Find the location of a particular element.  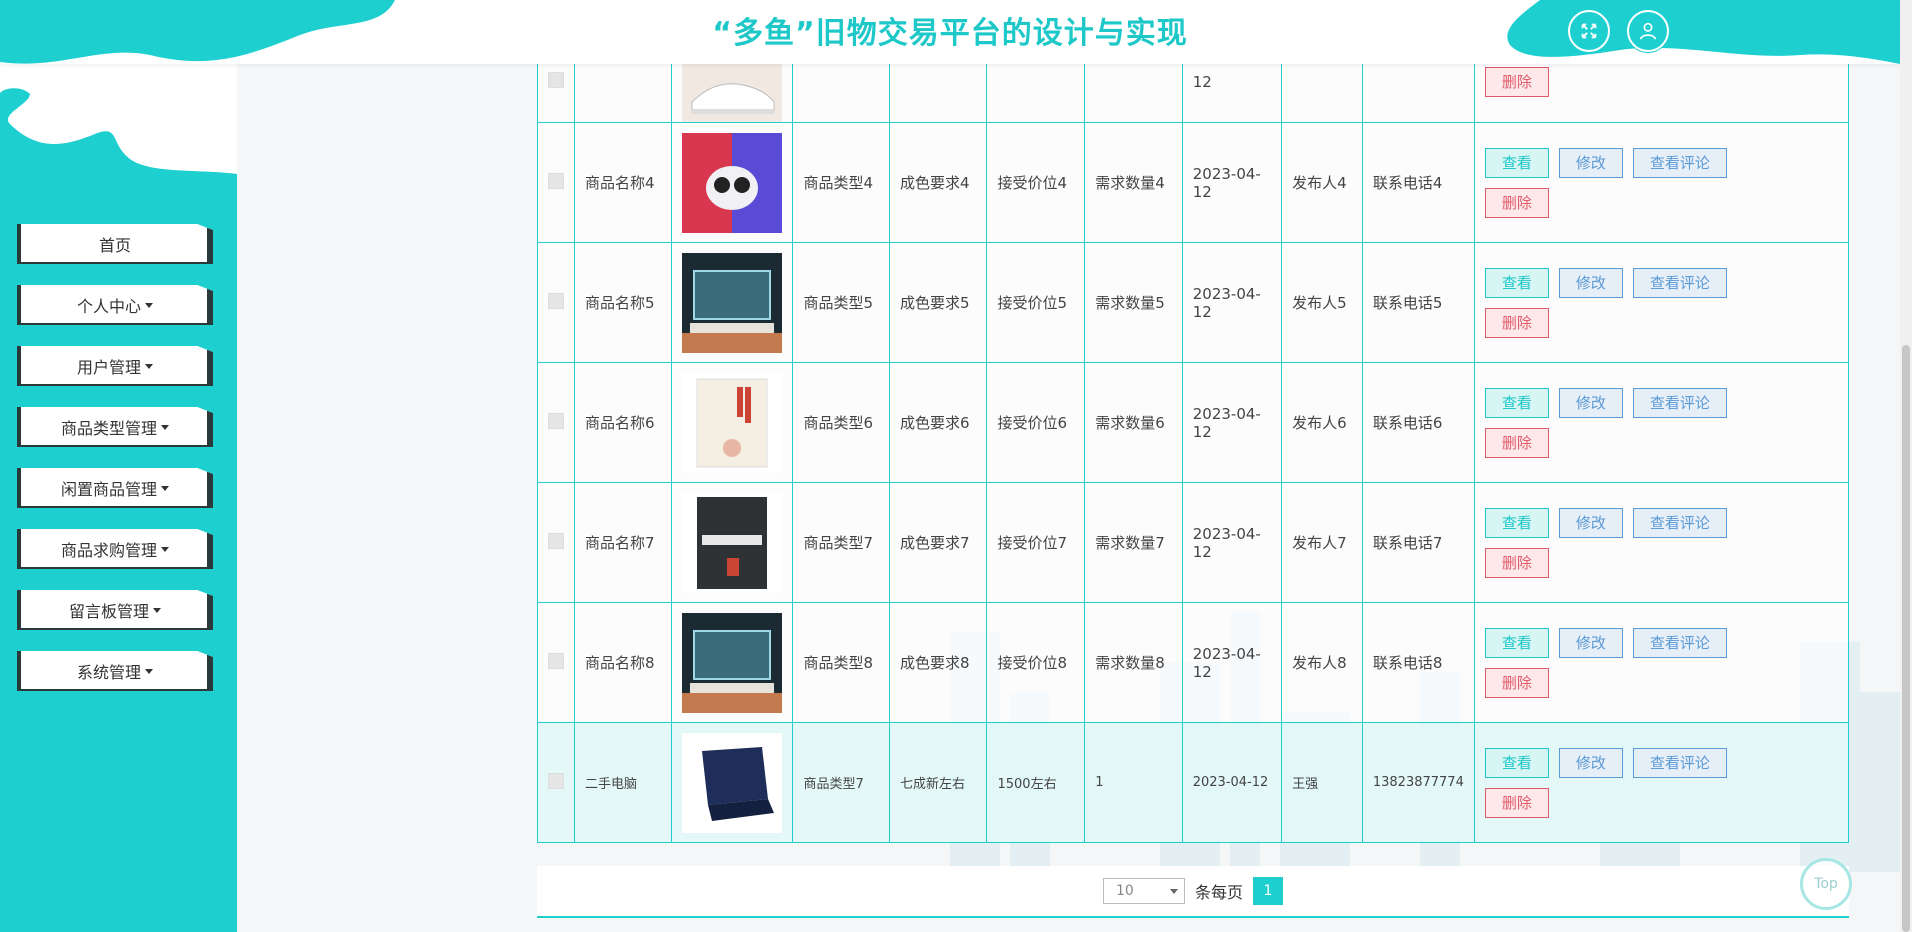

sidebar-item-label: 个人中心 is located at coordinates (108, 306).